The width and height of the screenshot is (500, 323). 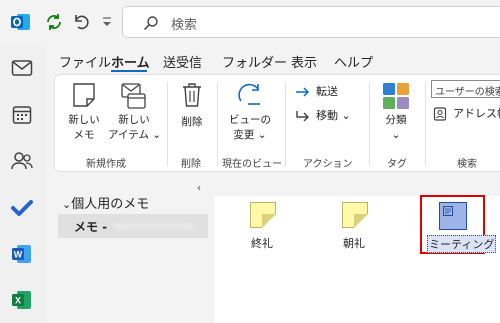 I want to click on collapse-pane-icon: ‹, so click(x=199, y=188).